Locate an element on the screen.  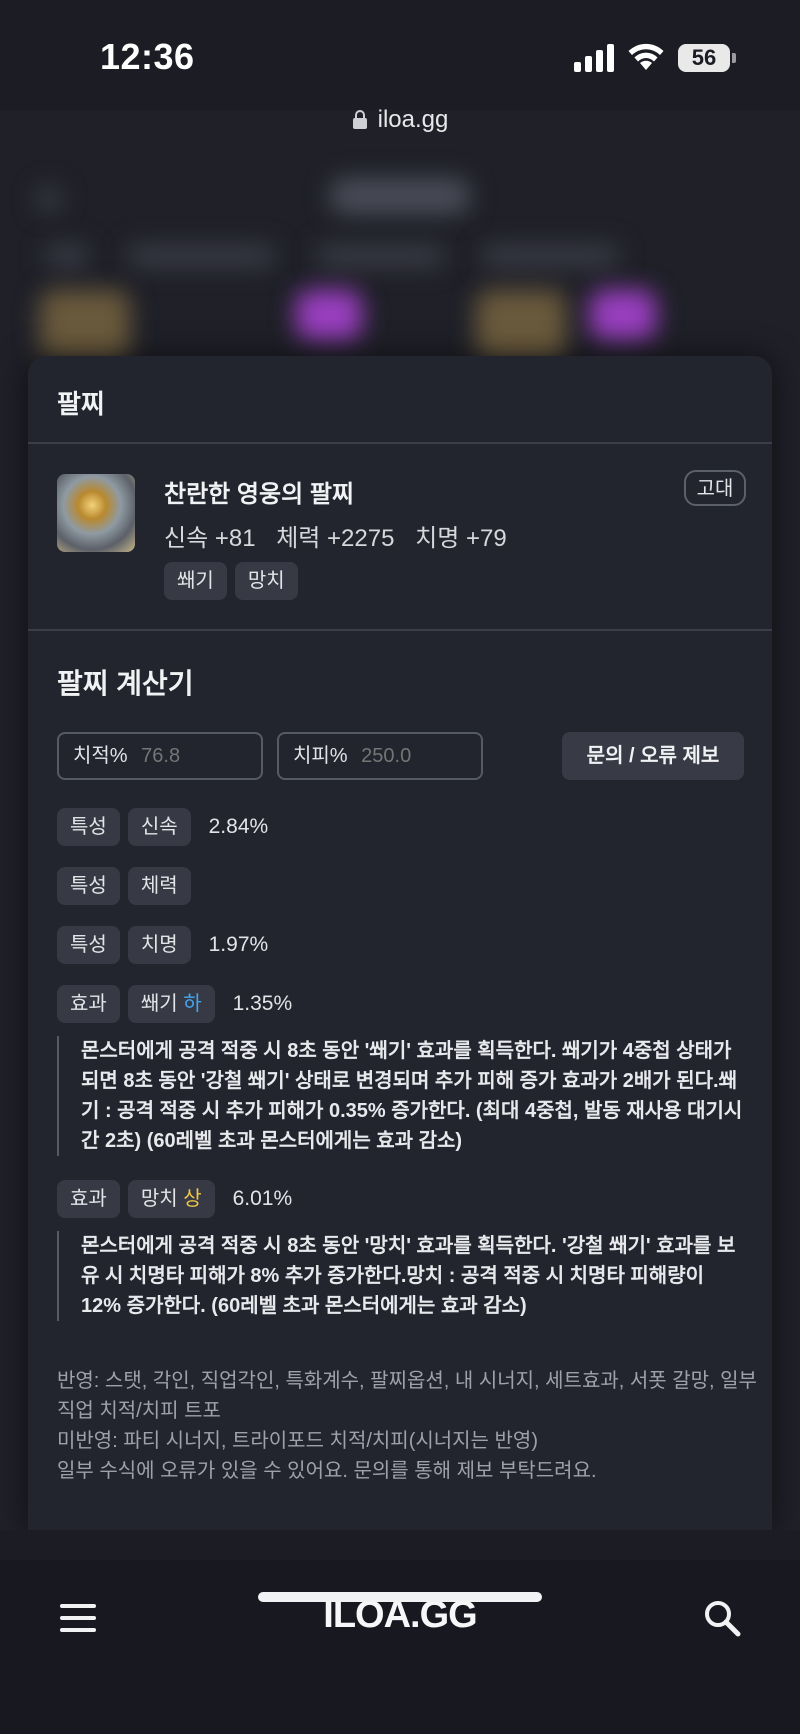
name-chip: 치명 is located at coordinates (159, 945).